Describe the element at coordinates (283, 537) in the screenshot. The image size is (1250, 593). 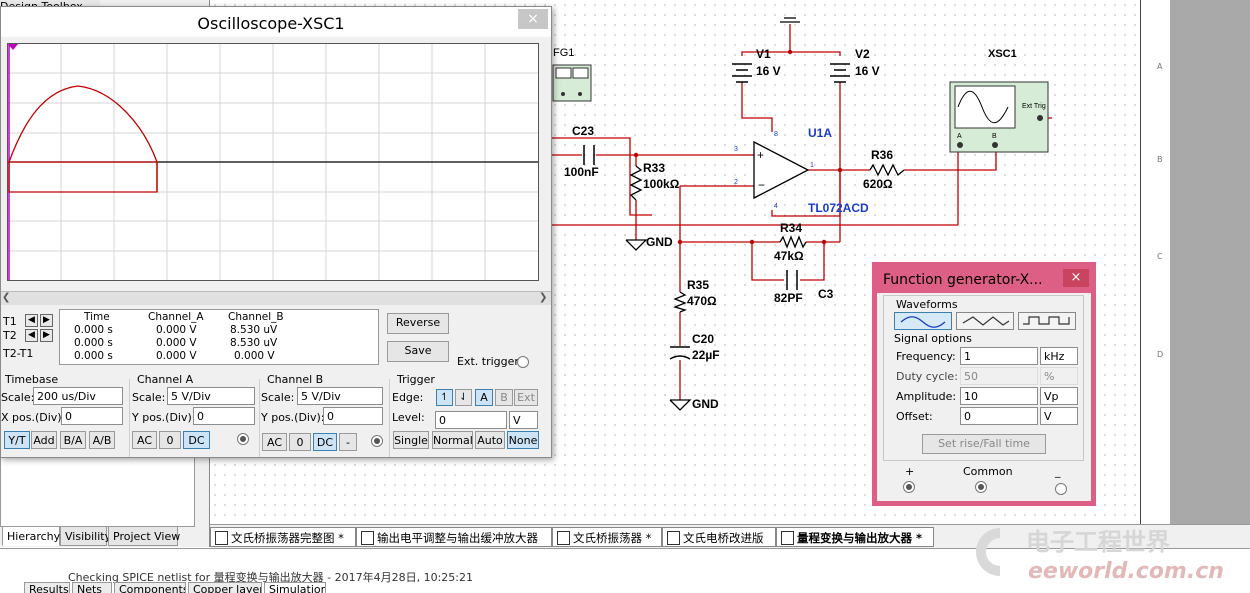
I see `sheet-tab-1: 文氏桥振荡器完整图 *` at that location.